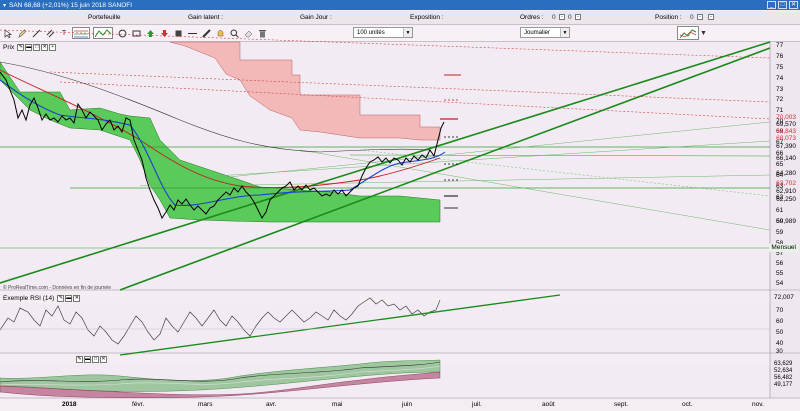 The width and height of the screenshot is (800, 411). Describe the element at coordinates (780, 99) in the screenshot. I see `y-tick: 72` at that location.